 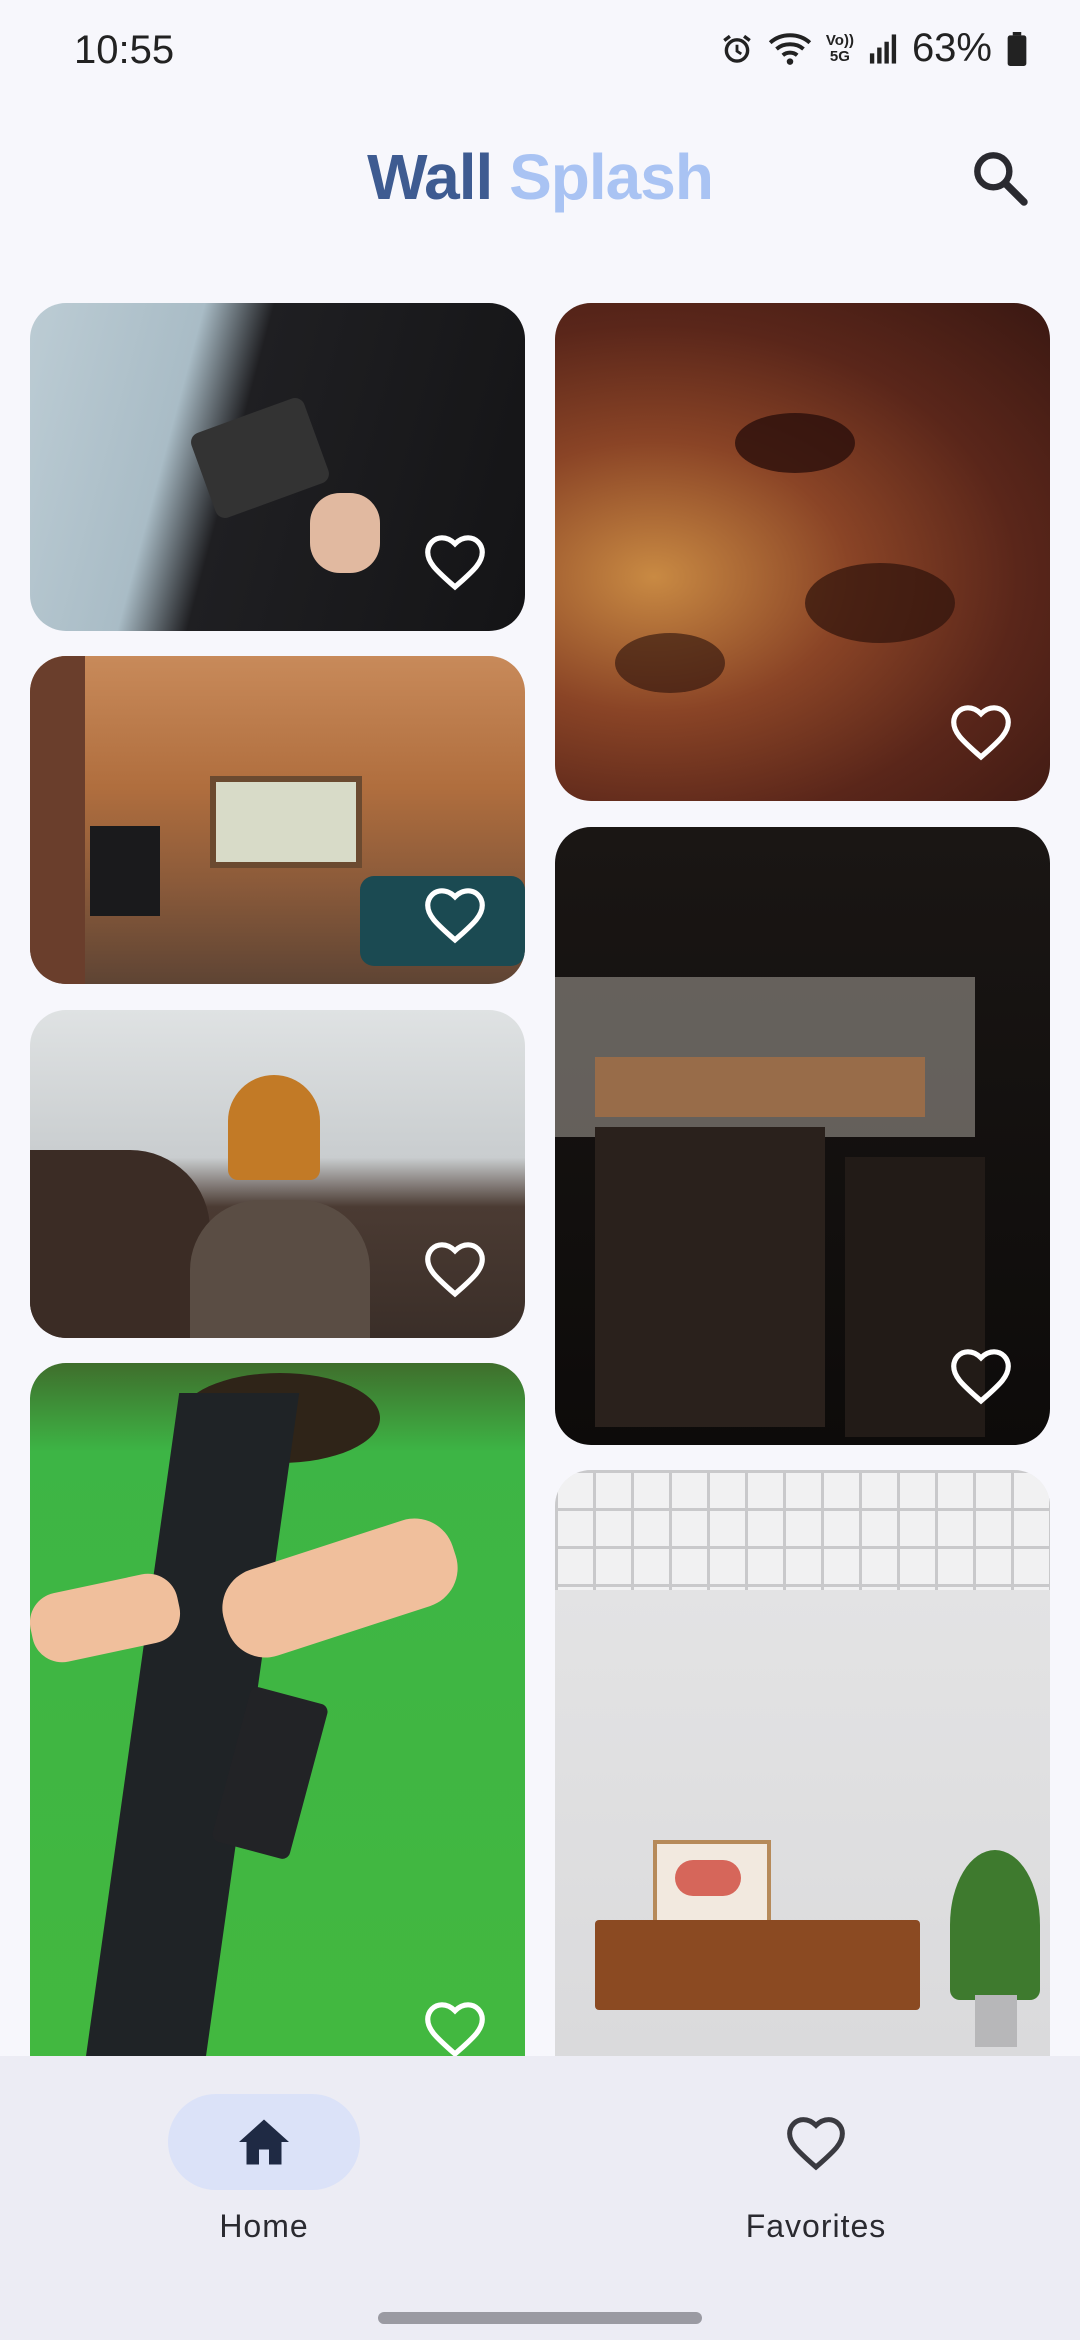 What do you see at coordinates (790, 48) in the screenshot?
I see `wifi-icon` at bounding box center [790, 48].